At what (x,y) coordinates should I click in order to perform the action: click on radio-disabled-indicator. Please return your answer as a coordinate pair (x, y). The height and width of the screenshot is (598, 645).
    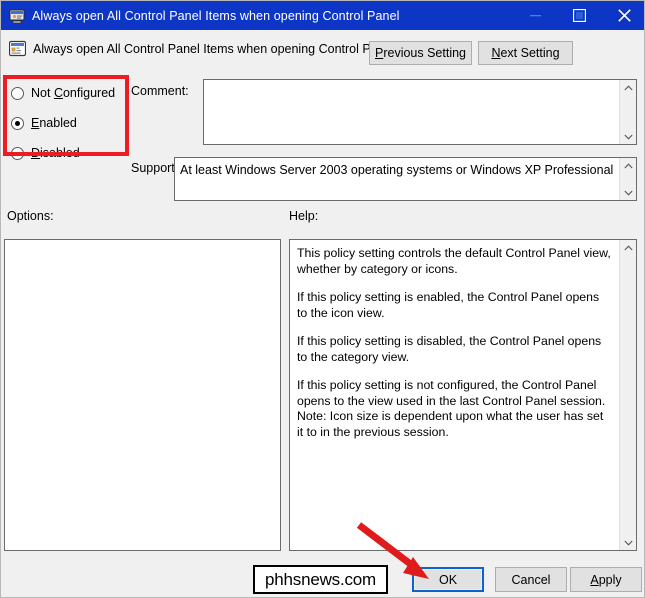
    Looking at the image, I should click on (17, 153).